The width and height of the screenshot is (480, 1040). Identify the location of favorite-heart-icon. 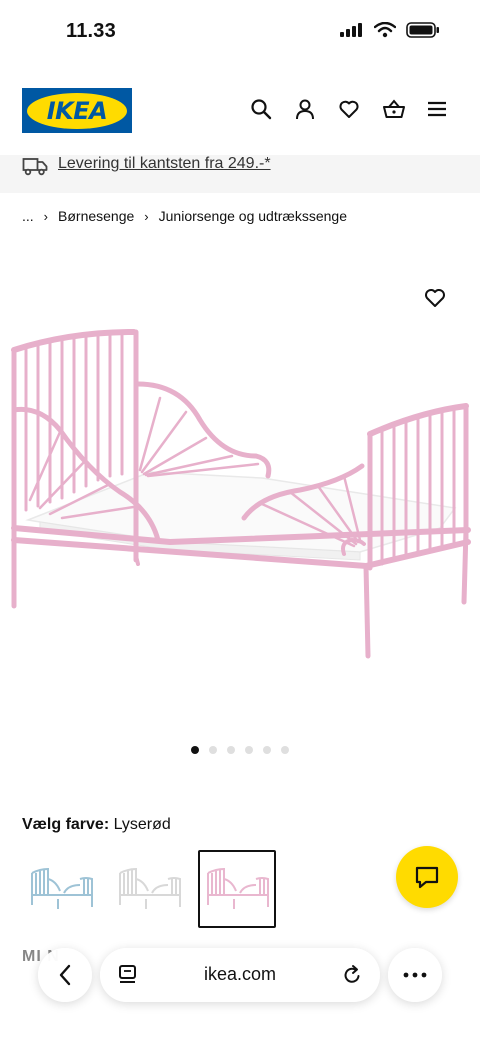
(435, 300).